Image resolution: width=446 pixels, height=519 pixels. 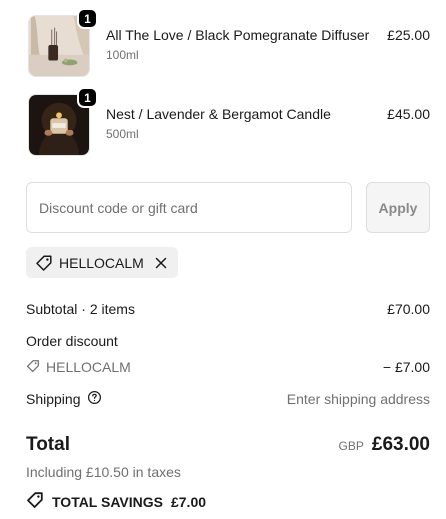 I want to click on discount-code-input: Discount code or gift card, so click(x=189, y=207).